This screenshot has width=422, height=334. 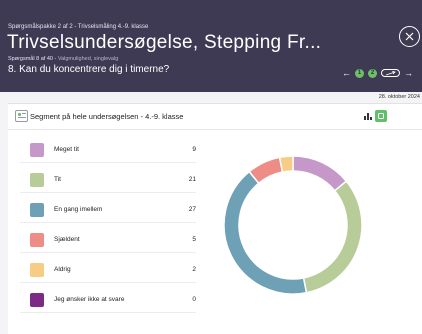 I want to click on legend-label: Tit, so click(x=57, y=179).